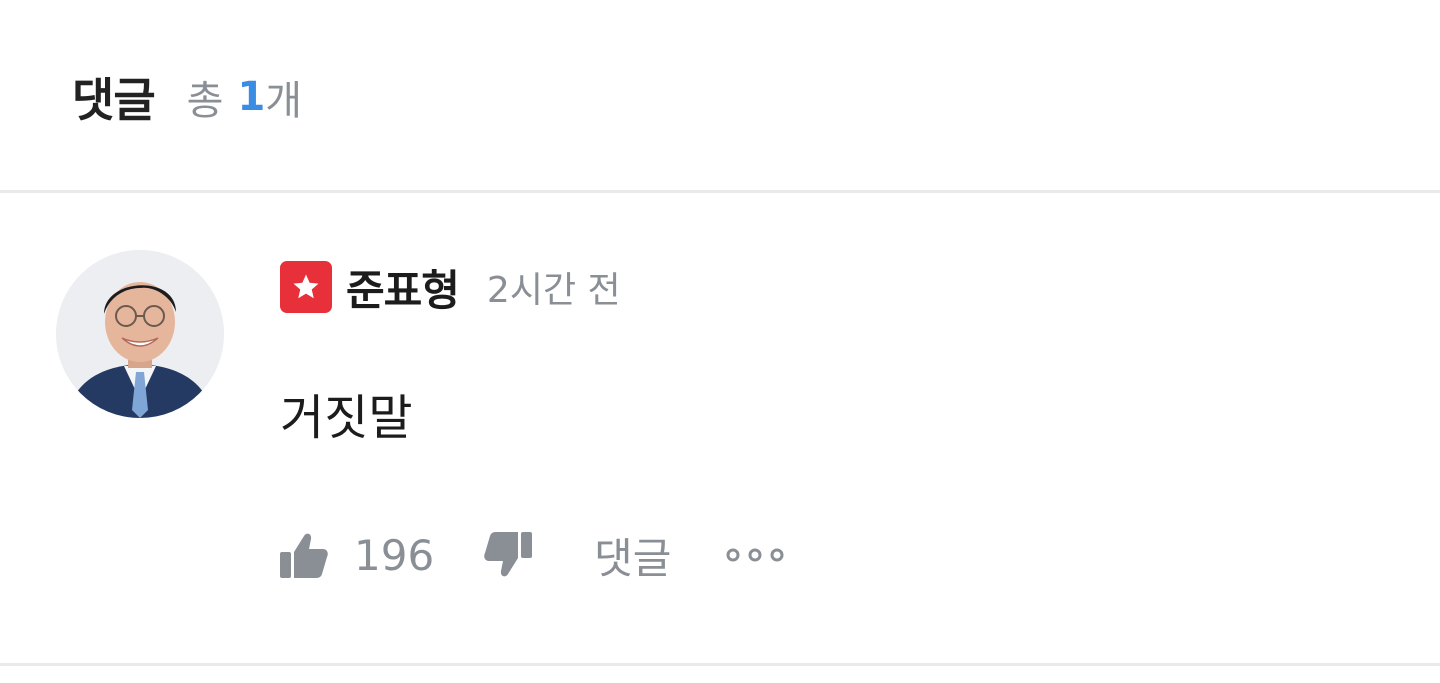 The height and width of the screenshot is (683, 1440). Describe the element at coordinates (632, 555) in the screenshot. I see `reply-button: 댓글` at that location.